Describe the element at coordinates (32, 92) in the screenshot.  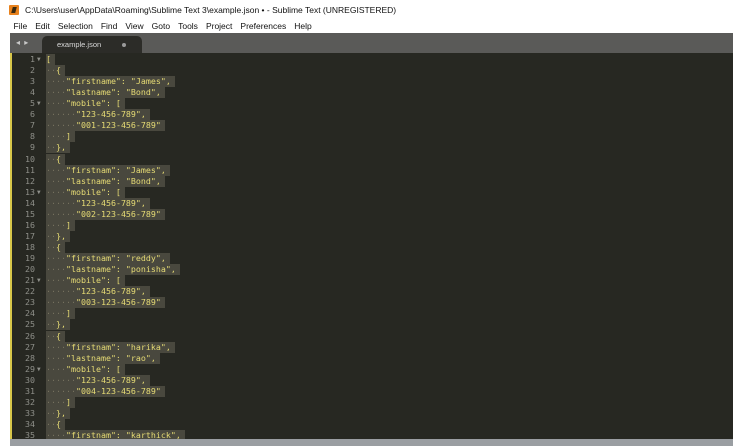
I see `line-number: 4` at that location.